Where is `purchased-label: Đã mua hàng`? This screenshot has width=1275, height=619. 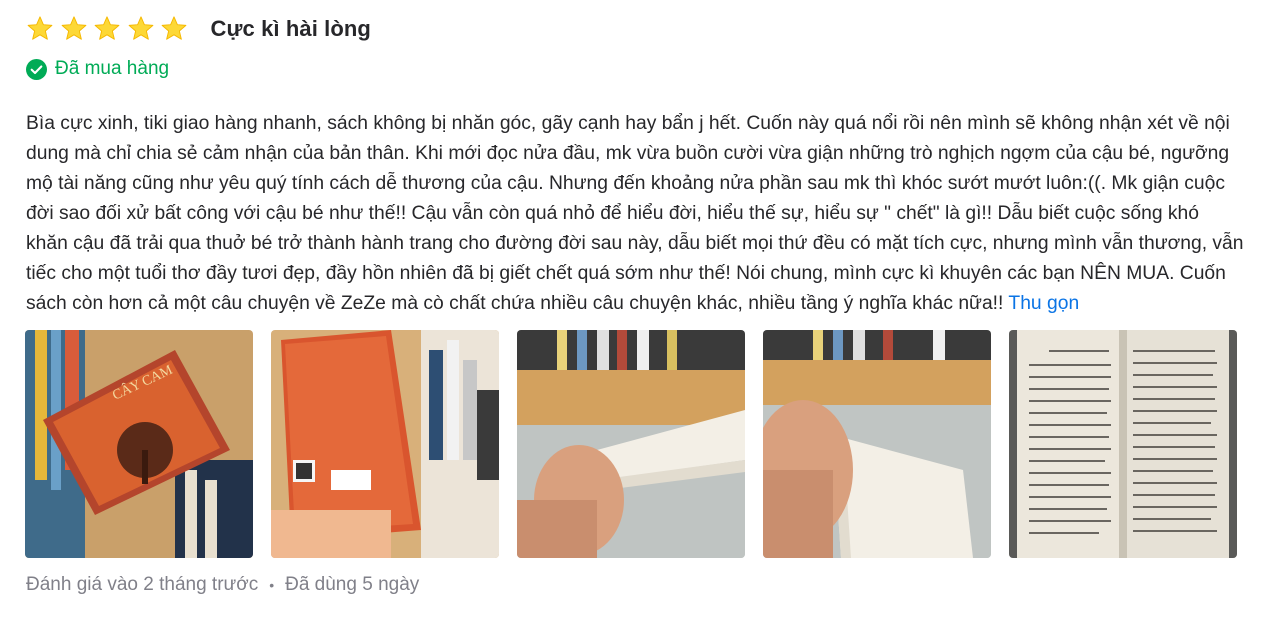 purchased-label: Đã mua hàng is located at coordinates (112, 68).